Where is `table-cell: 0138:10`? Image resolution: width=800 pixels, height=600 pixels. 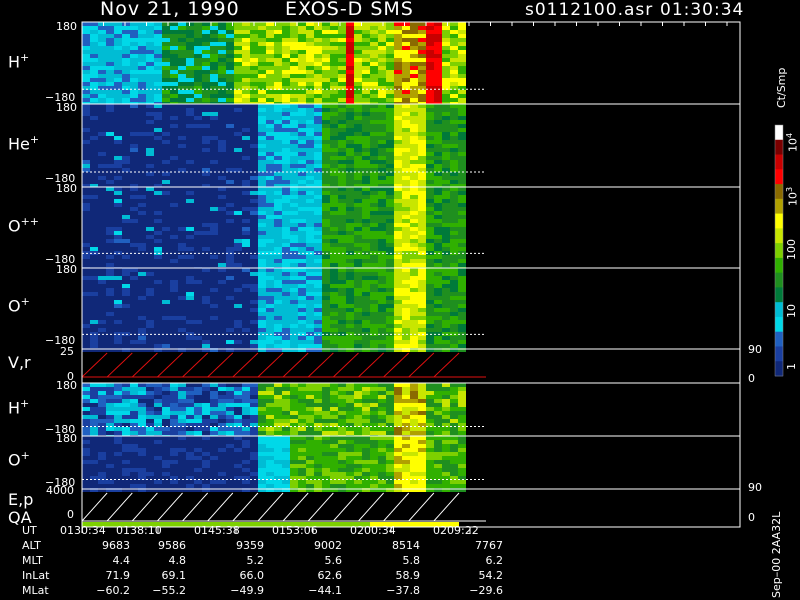 table-cell: 0138:10 is located at coordinates (139, 530).